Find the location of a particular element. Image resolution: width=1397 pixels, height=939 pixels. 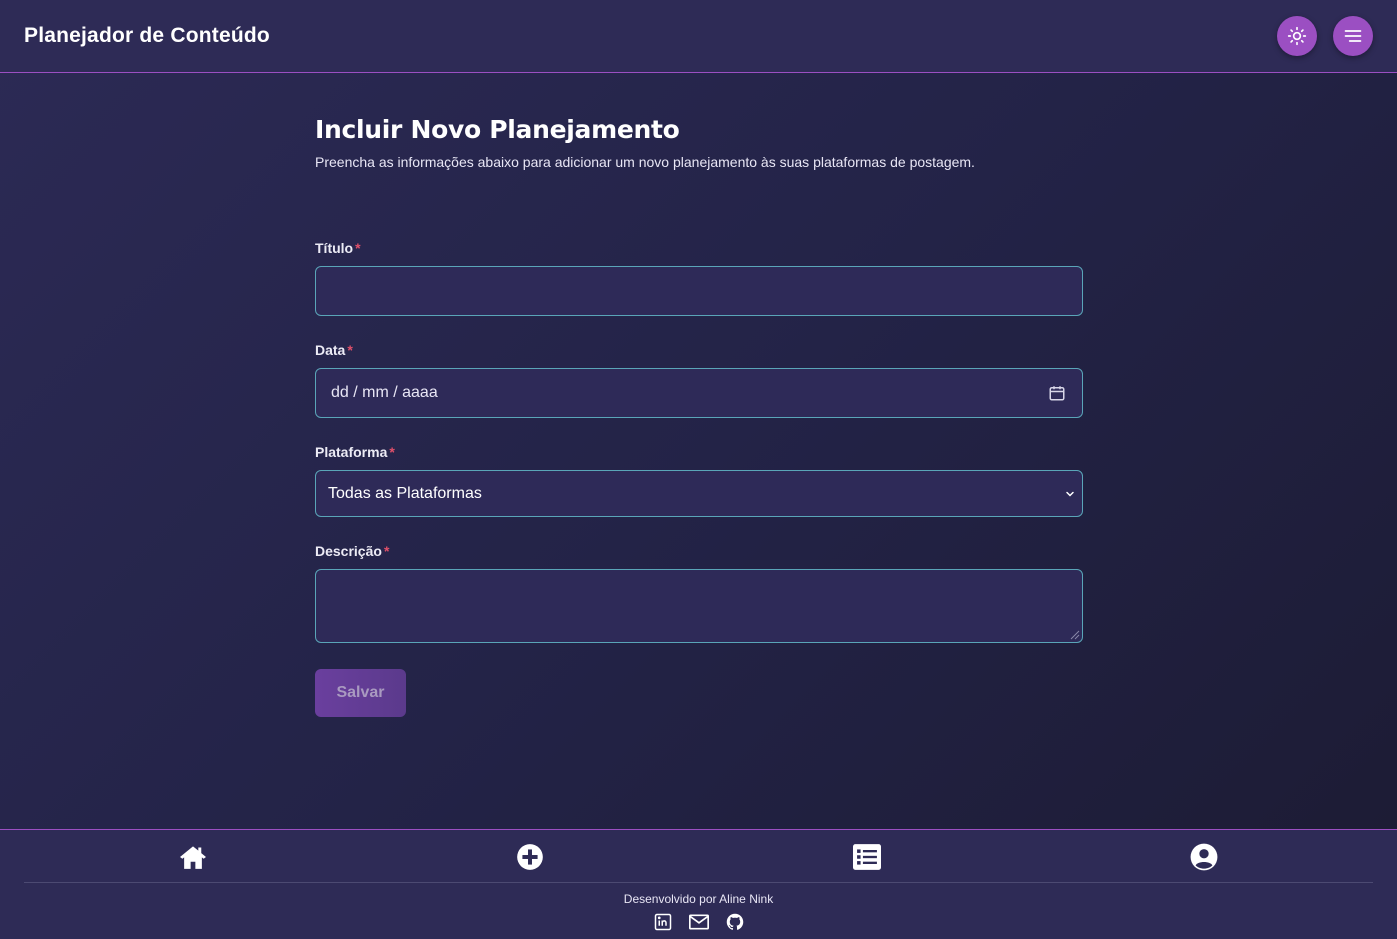

linkedin-link is located at coordinates (663, 922).